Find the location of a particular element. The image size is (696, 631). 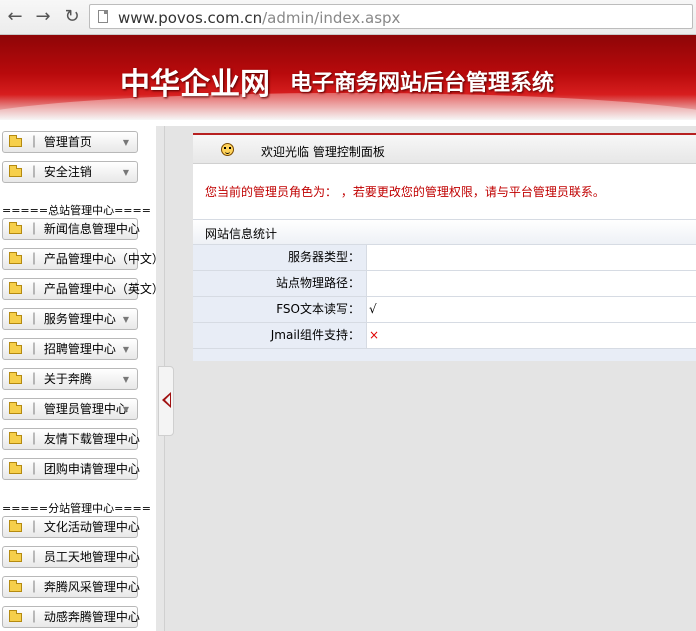

reload-icon: ↻ is located at coordinates (72, 17).